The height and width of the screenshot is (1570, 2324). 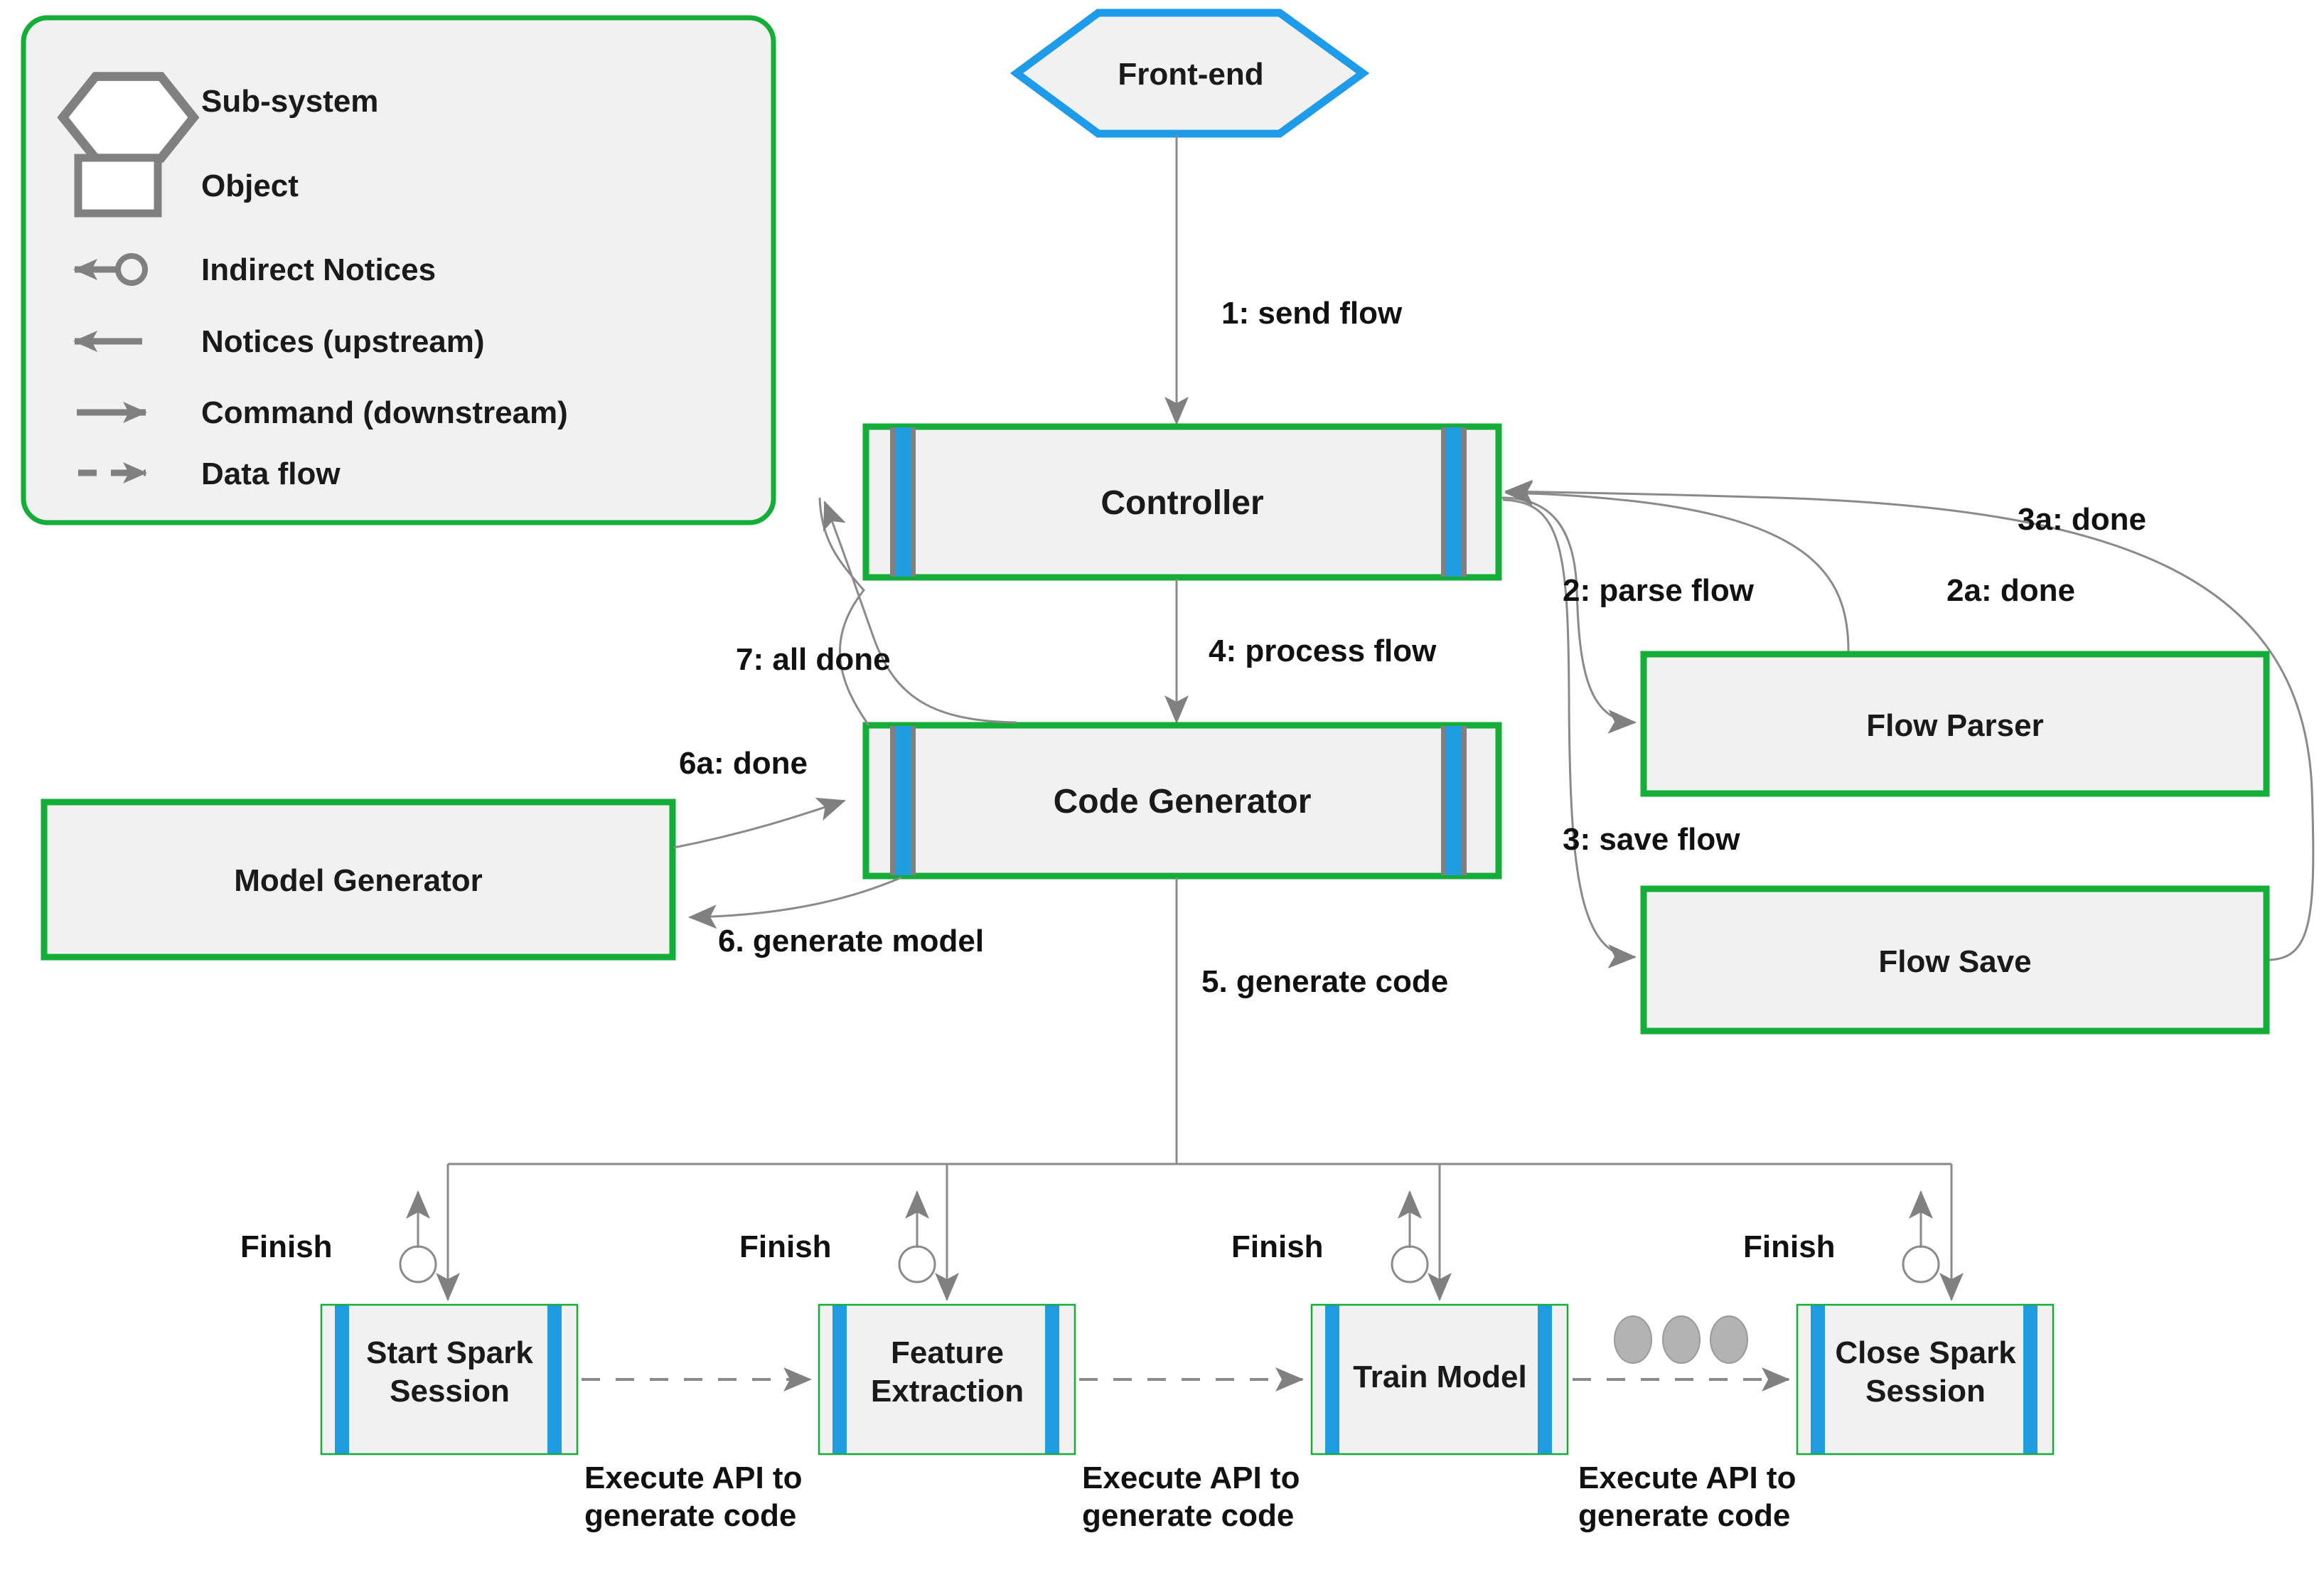 I want to click on edge-label-finish-3: Finish, so click(x=1277, y=1246).